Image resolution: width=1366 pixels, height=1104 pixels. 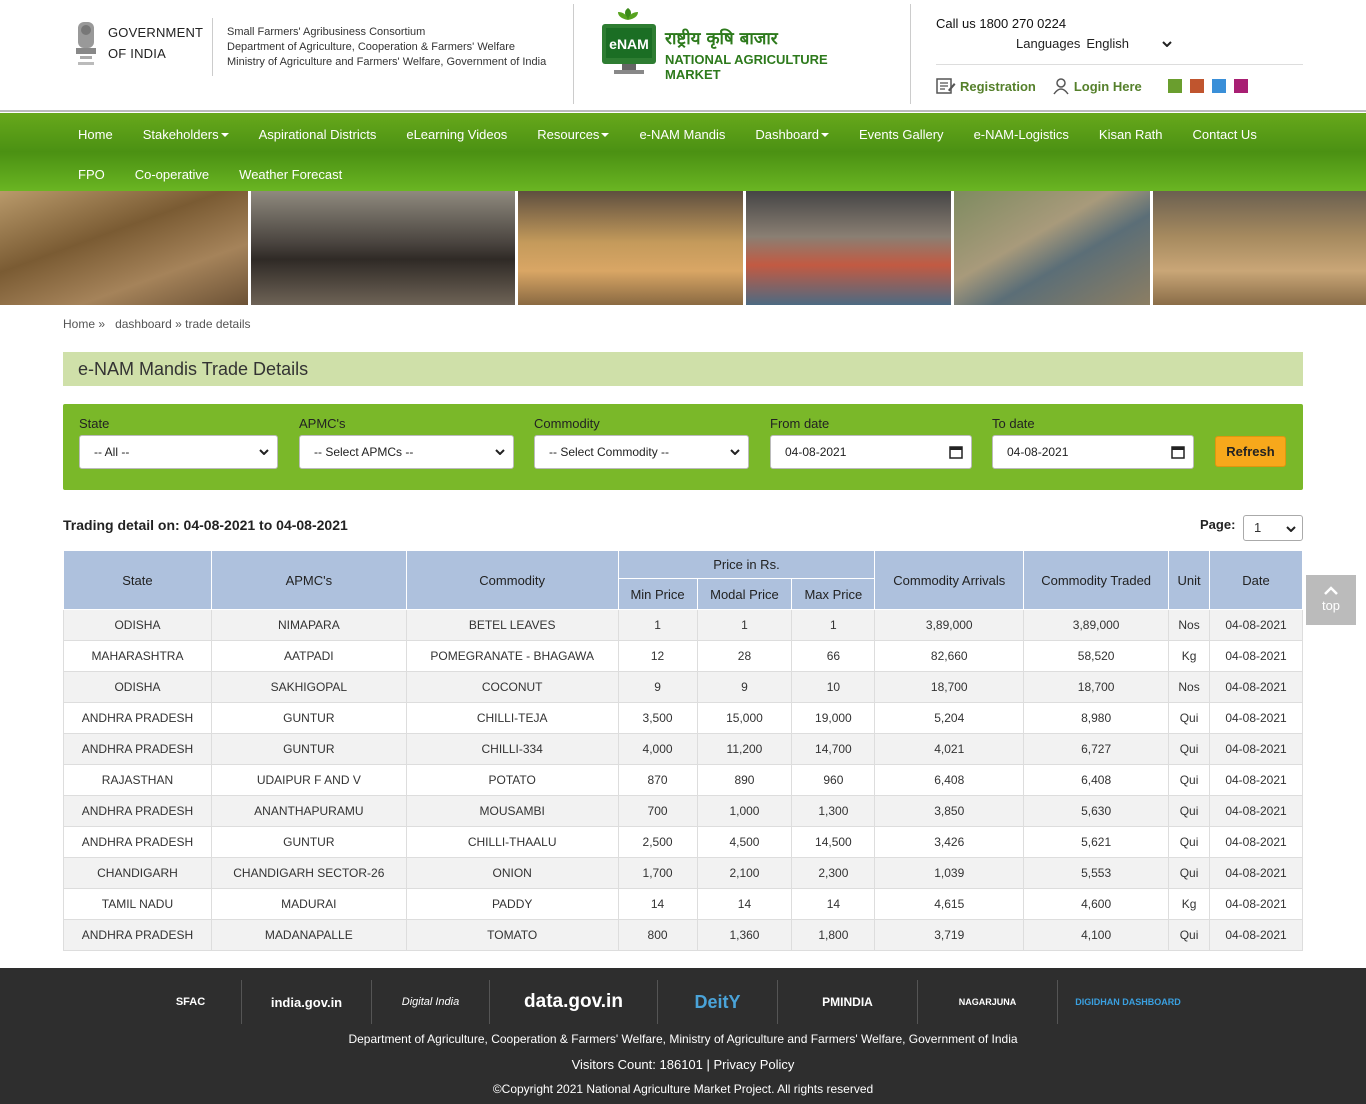 I want to click on commodity-value: -- Select Commodity --, so click(x=609, y=452).